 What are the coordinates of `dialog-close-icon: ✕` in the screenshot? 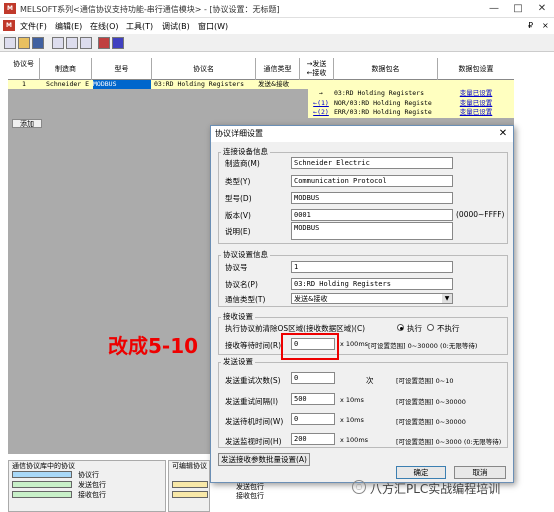 It's located at (503, 134).